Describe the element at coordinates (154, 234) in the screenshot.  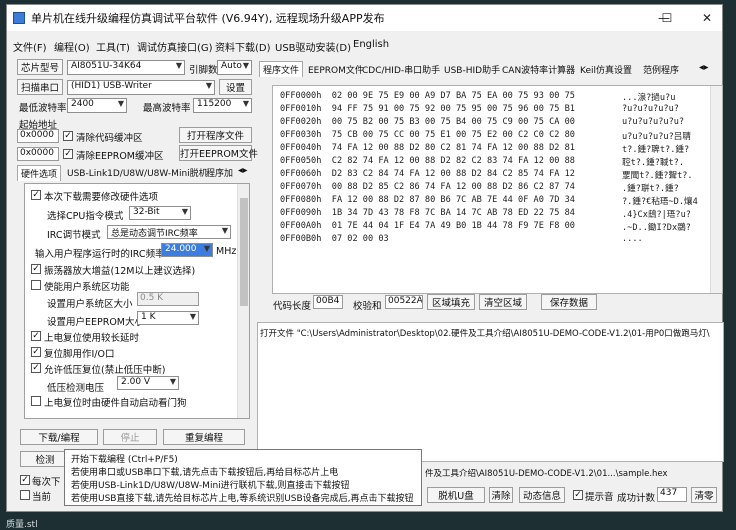
I see `irc-mode-value: 总是动态调节IRC频率` at that location.